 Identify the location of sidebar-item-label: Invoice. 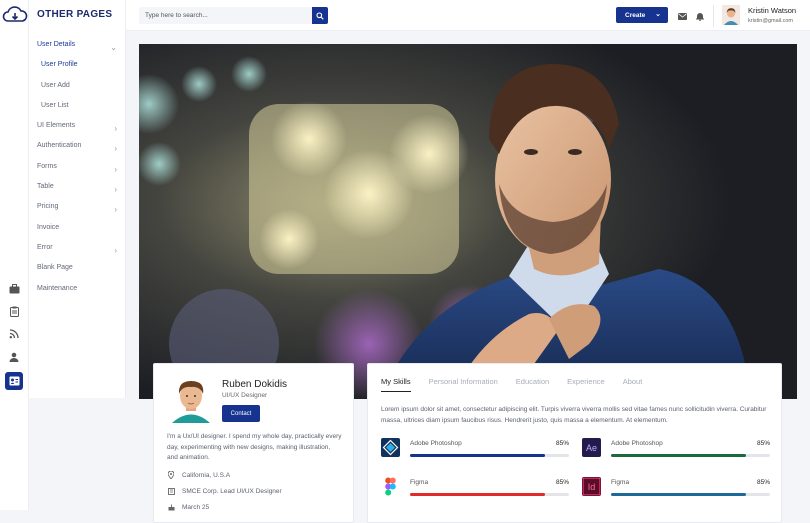
(48, 227).